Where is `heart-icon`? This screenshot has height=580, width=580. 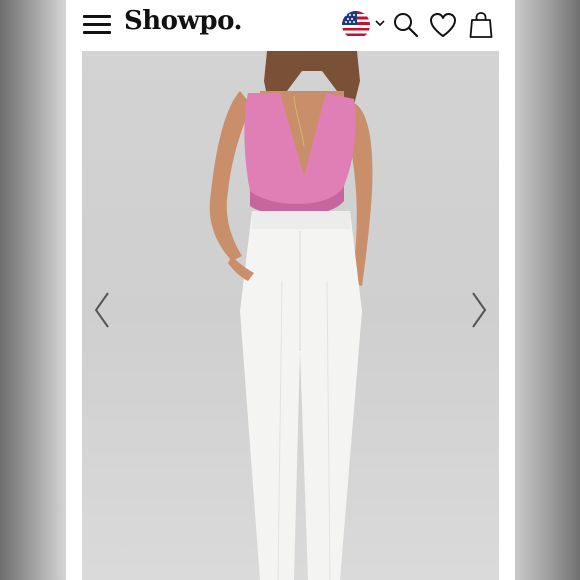 heart-icon is located at coordinates (443, 25).